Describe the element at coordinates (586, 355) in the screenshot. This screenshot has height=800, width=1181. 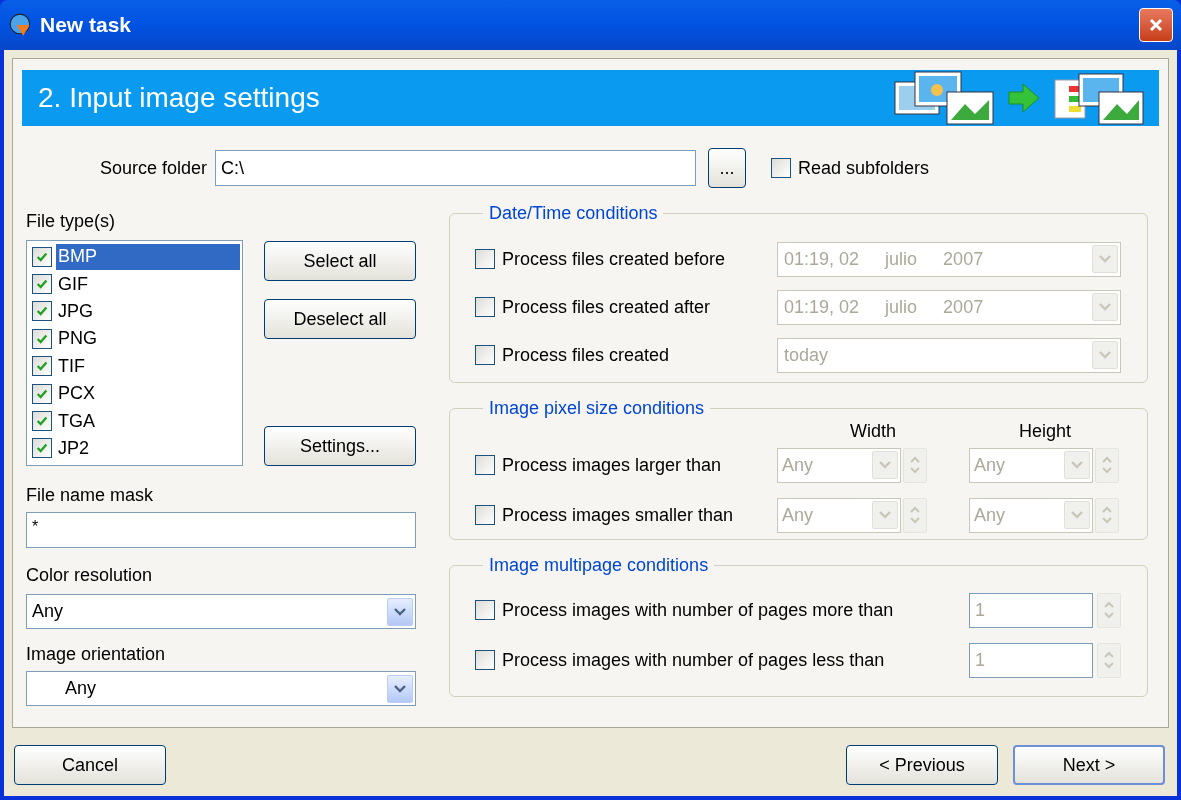
I see `checkbox-label: Process files created` at that location.